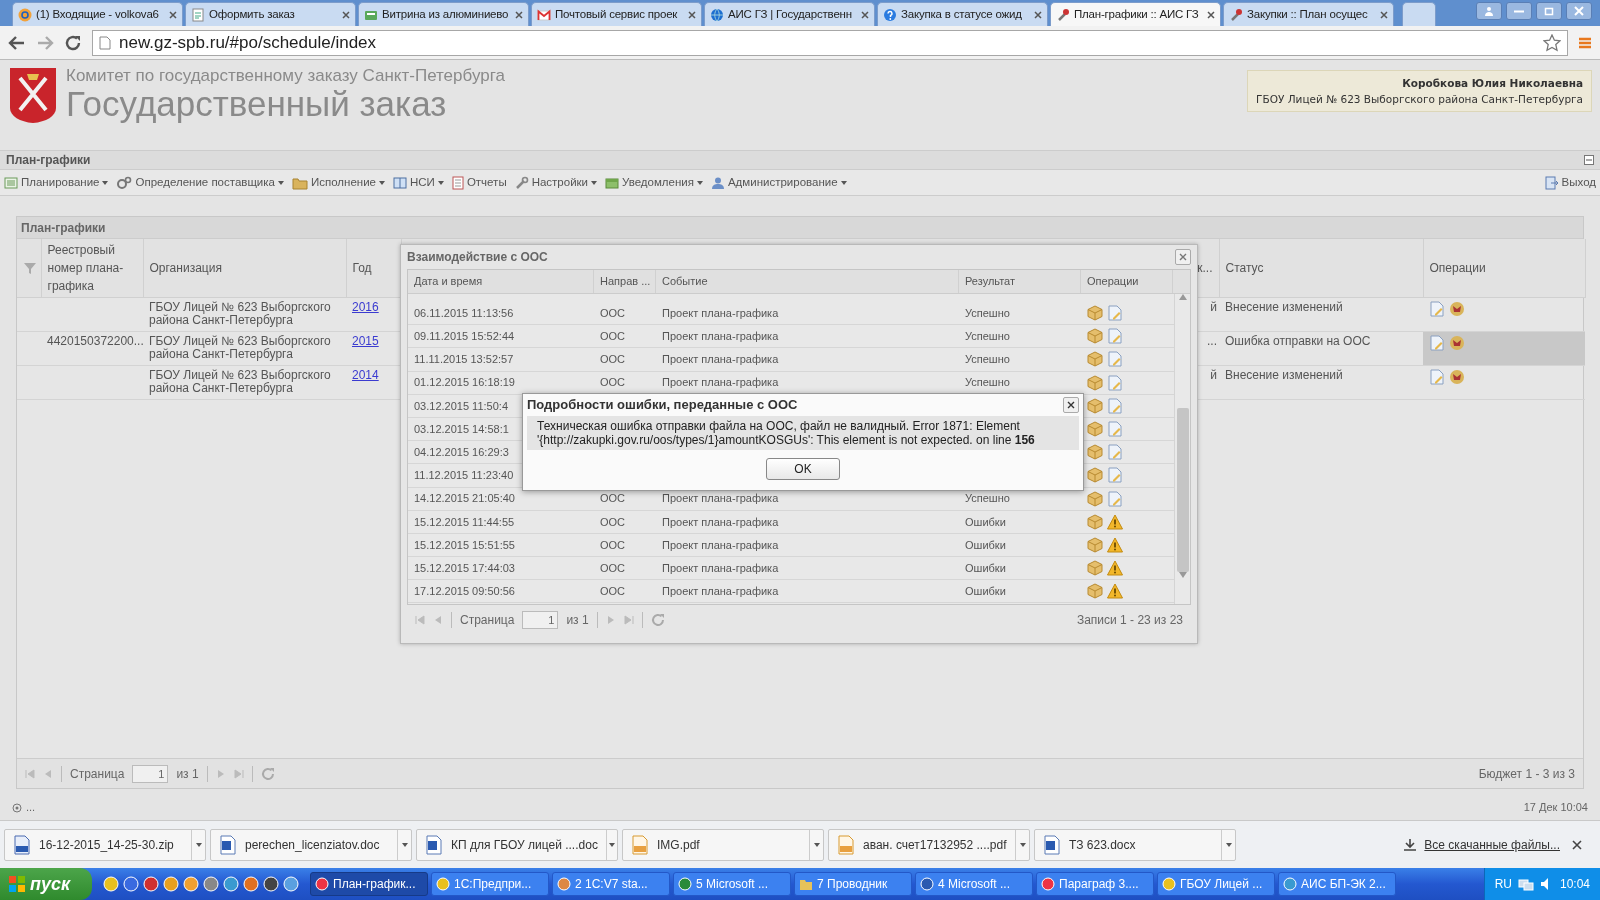 This screenshot has width=1600, height=900. Describe the element at coordinates (365, 341) in the screenshot. I see `year-link: 2015` at that location.